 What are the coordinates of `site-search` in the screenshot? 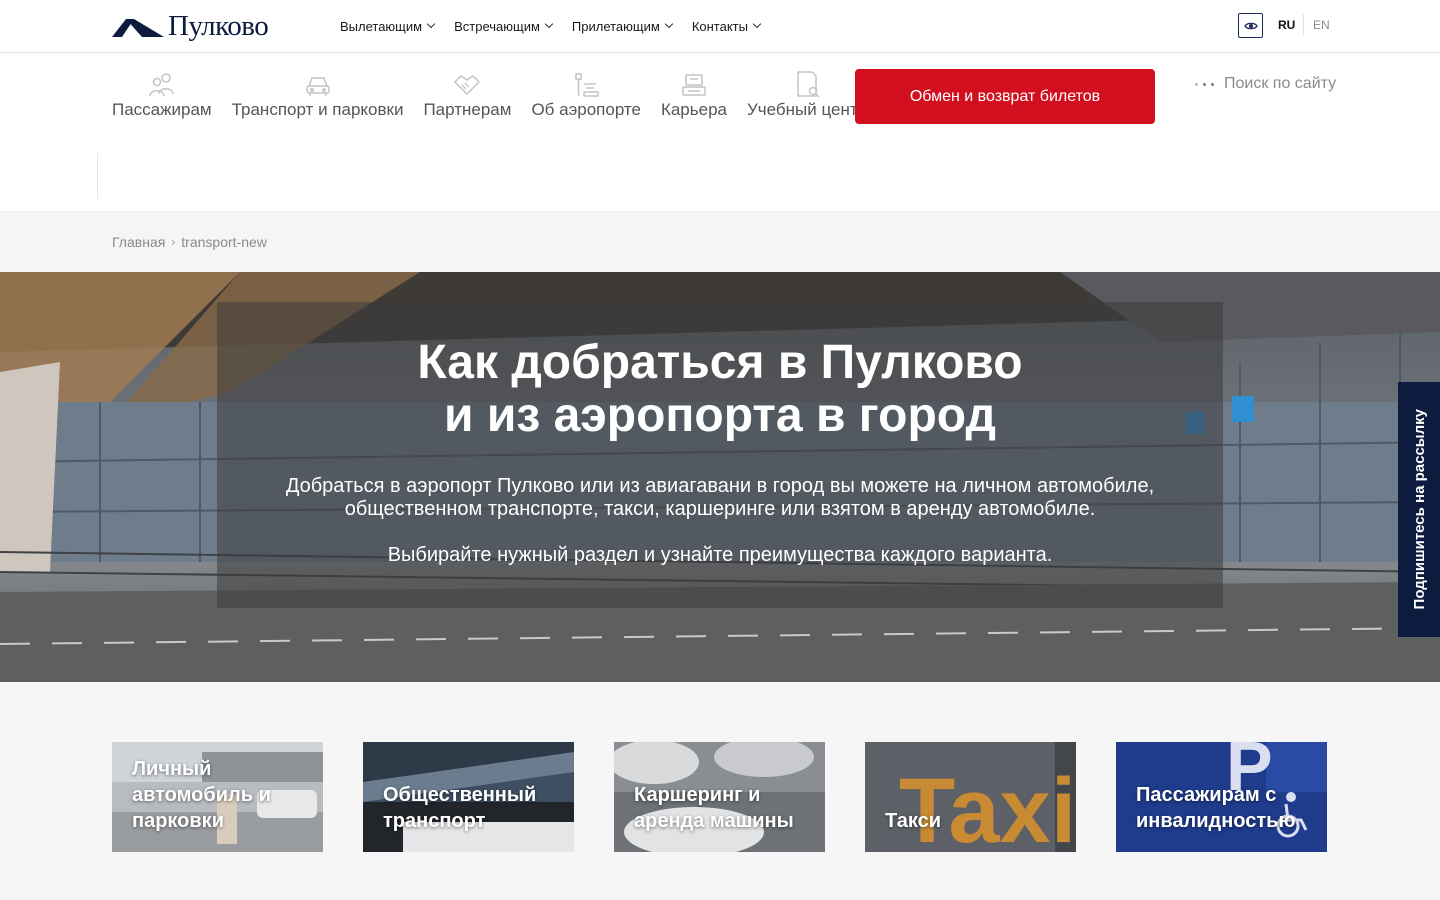 It's located at (1279, 84).